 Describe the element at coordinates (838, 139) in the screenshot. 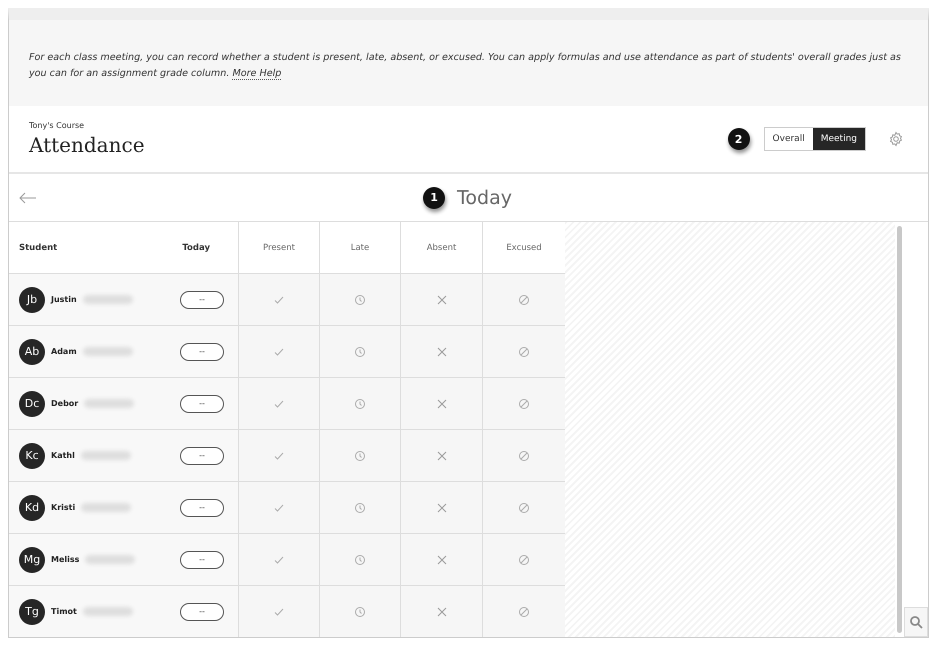

I see `view-toggle-option: Meeting` at that location.